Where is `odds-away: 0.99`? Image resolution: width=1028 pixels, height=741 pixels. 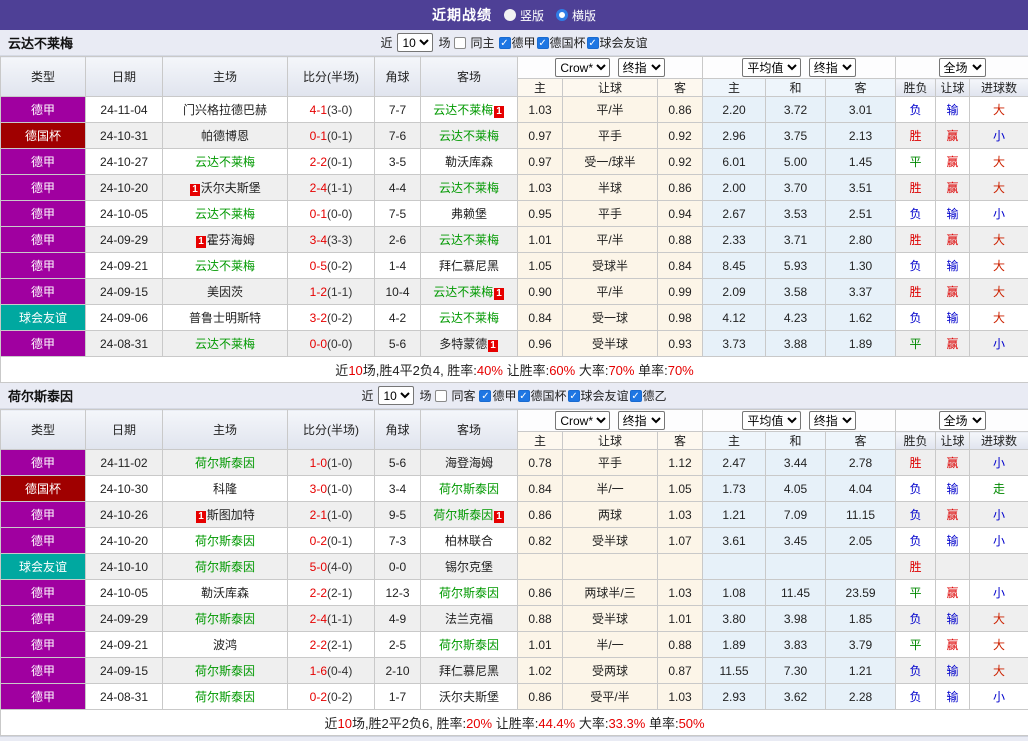
odds-away: 0.99 is located at coordinates (680, 292).